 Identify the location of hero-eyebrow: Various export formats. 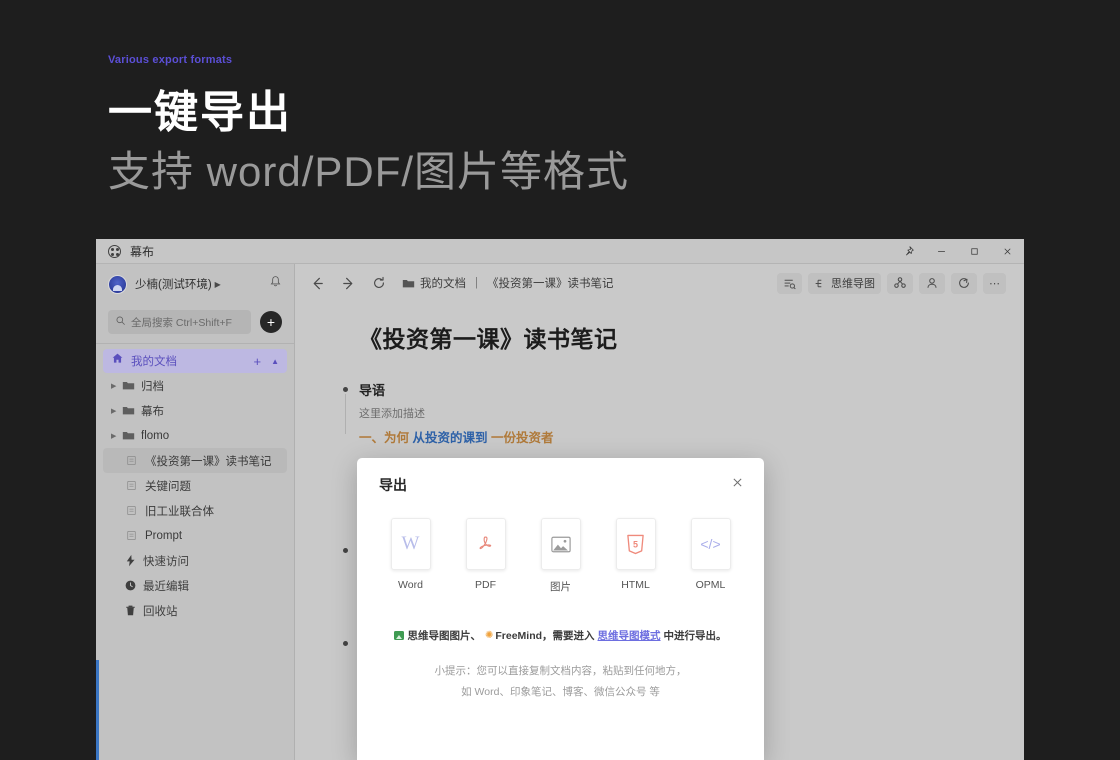
(170, 60).